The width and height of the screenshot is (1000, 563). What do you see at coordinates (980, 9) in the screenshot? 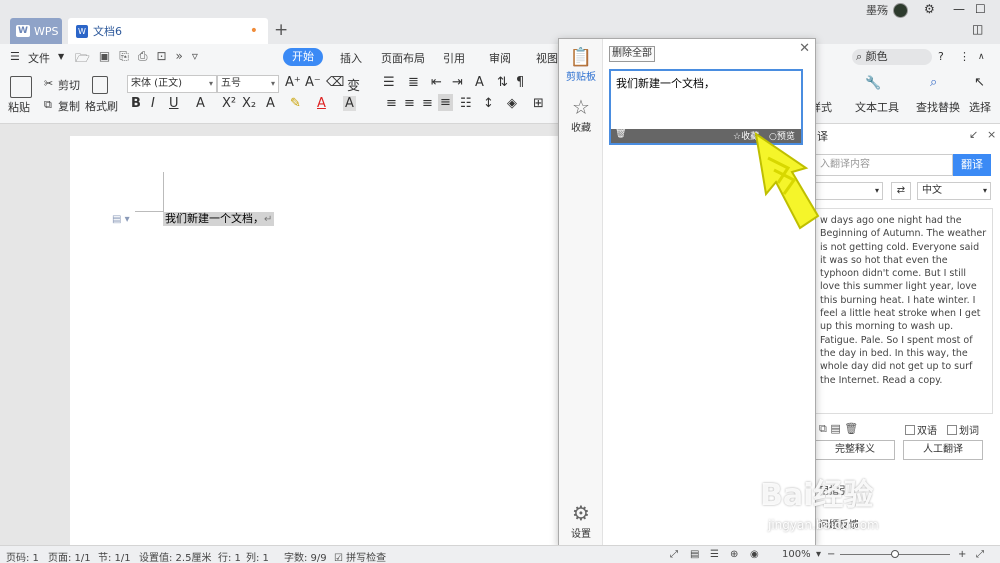
I see `maximize-button: ☐` at bounding box center [980, 9].